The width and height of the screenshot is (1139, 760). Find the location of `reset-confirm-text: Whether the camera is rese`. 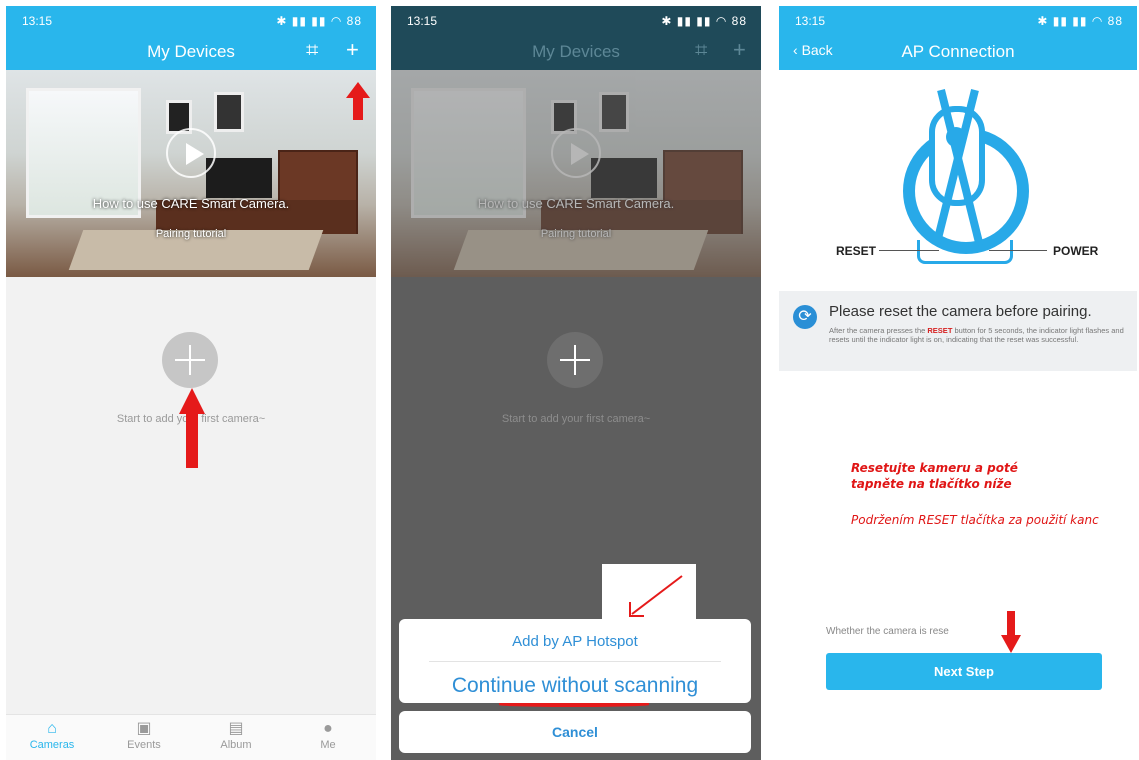

reset-confirm-text: Whether the camera is rese is located at coordinates (887, 631).